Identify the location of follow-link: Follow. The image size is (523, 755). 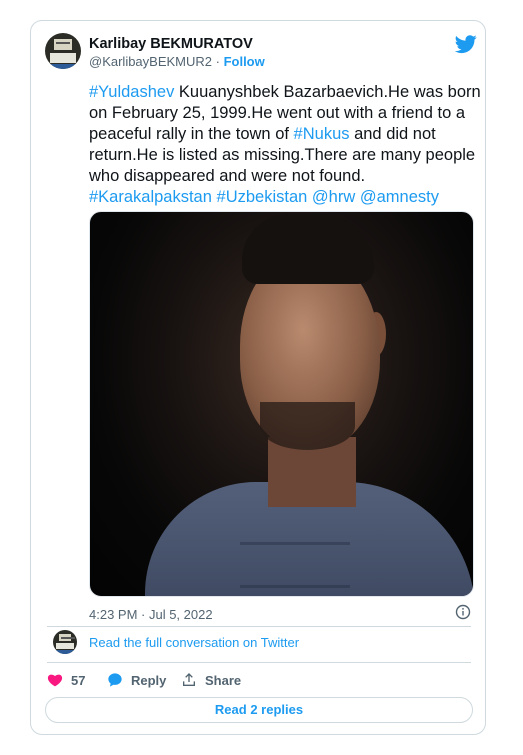
(244, 61).